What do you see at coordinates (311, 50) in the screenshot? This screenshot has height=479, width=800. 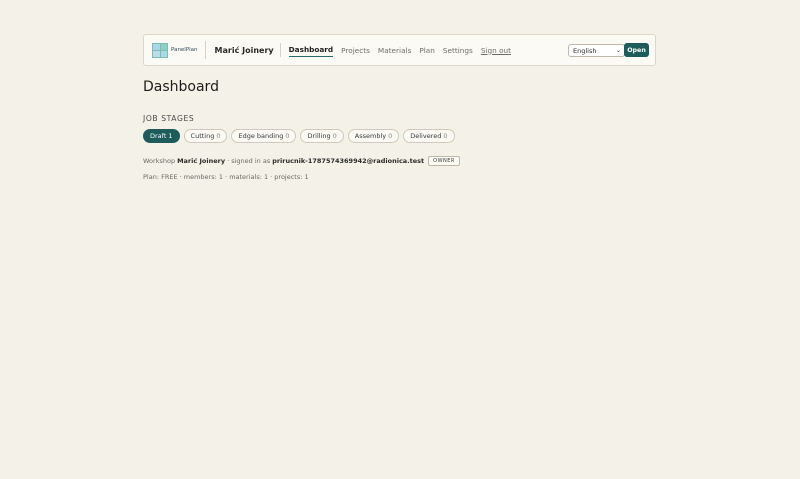 I see `nav-dashboard: Dashboard` at bounding box center [311, 50].